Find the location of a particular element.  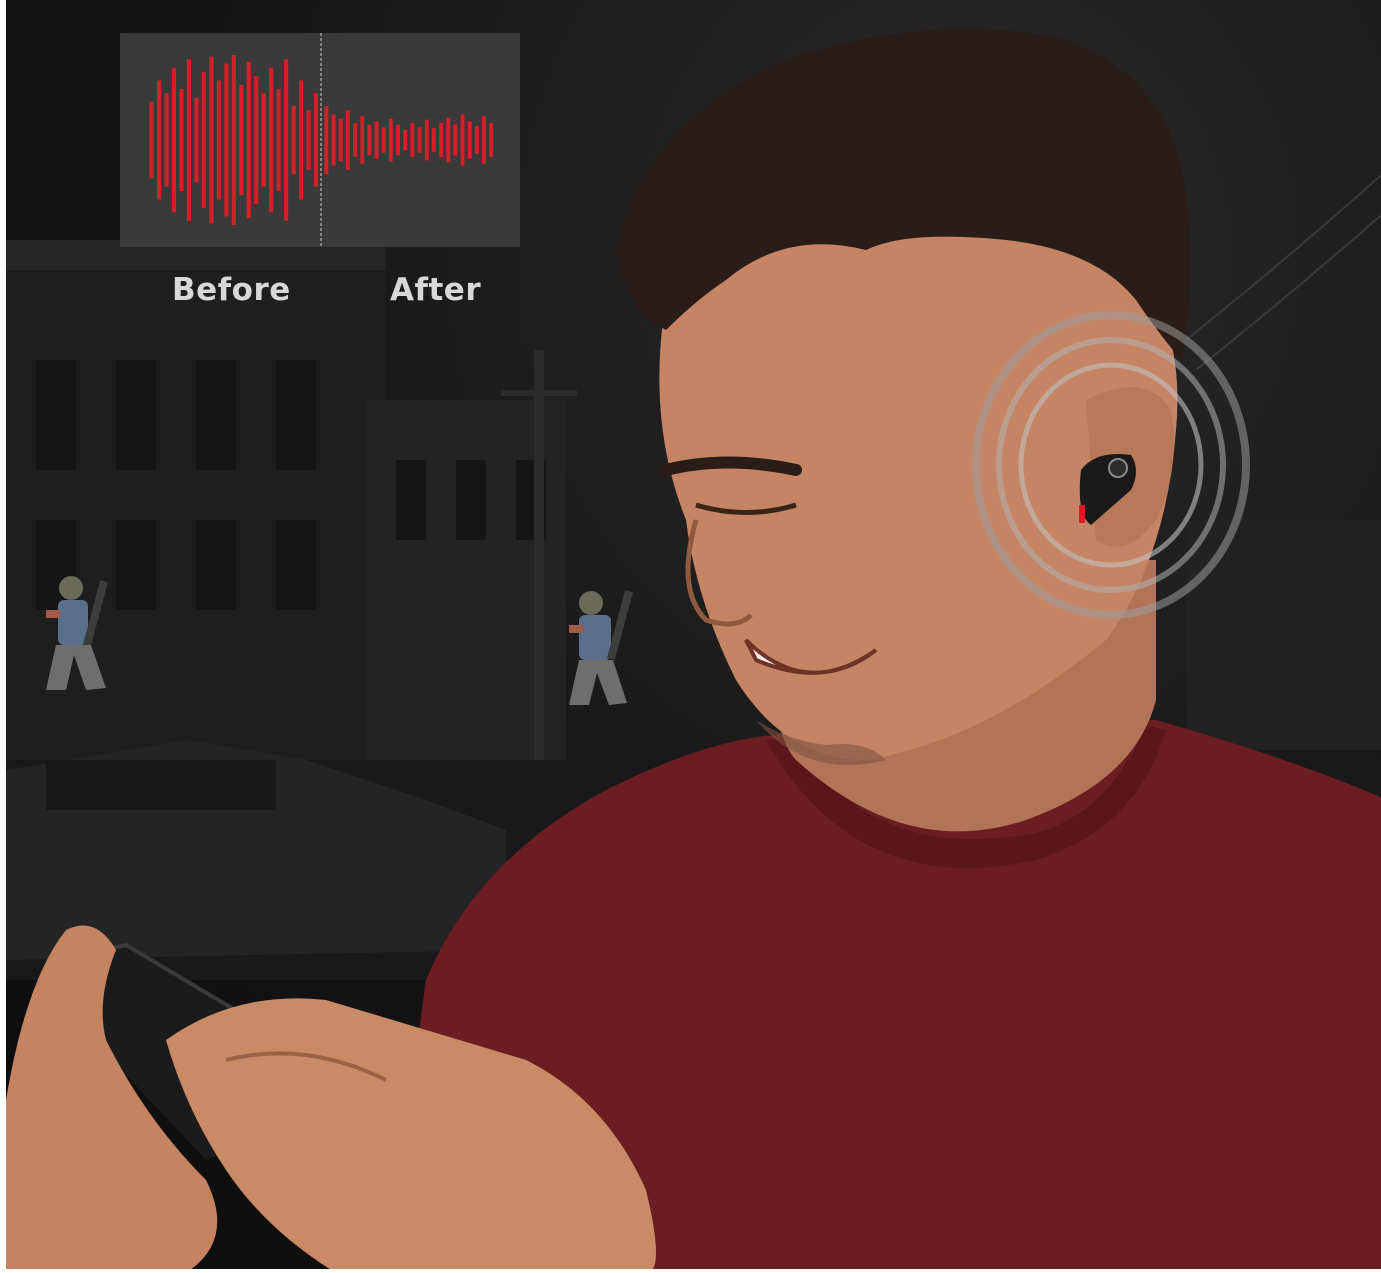

after-label: After is located at coordinates (436, 290).